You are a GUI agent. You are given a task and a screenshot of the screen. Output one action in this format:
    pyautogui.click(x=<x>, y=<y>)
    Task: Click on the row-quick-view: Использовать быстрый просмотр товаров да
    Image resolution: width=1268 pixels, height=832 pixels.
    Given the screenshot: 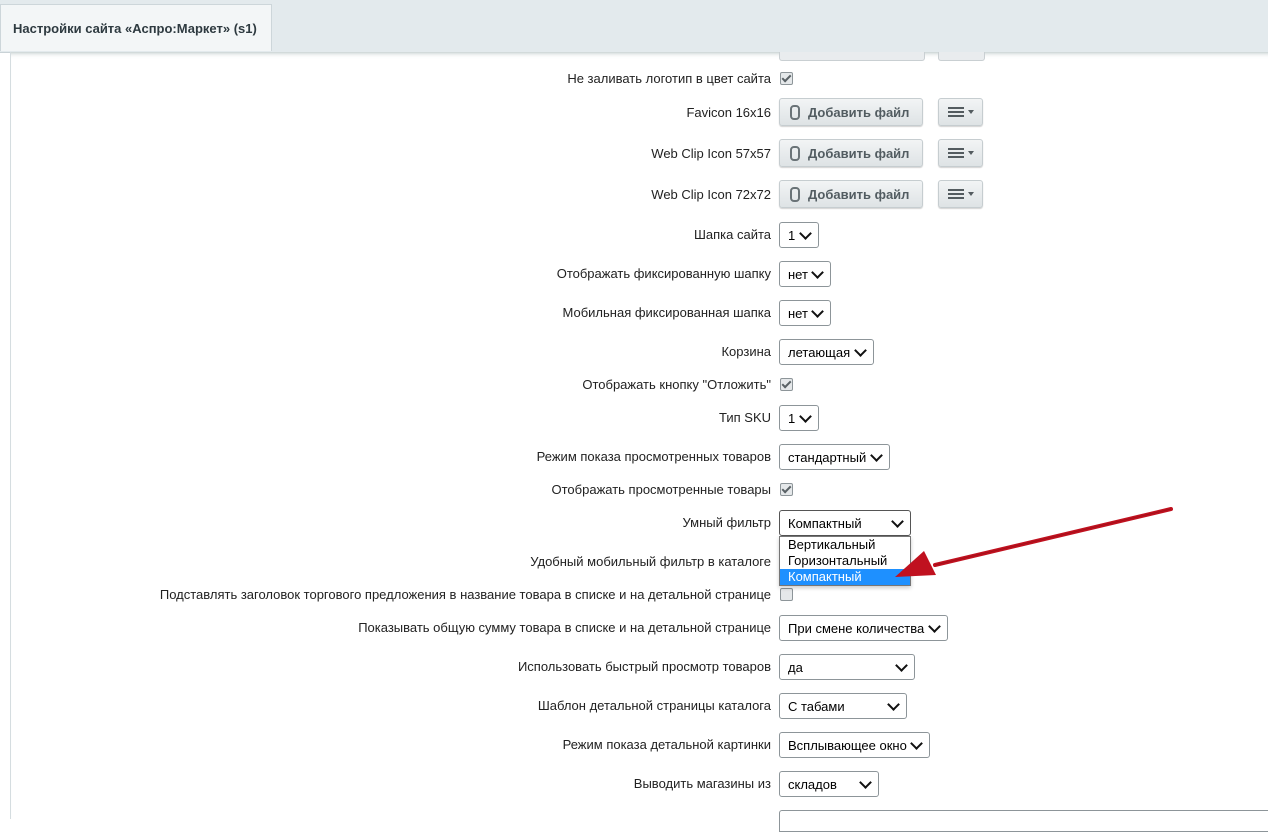 What is the action you would take?
    pyautogui.click(x=634, y=667)
    